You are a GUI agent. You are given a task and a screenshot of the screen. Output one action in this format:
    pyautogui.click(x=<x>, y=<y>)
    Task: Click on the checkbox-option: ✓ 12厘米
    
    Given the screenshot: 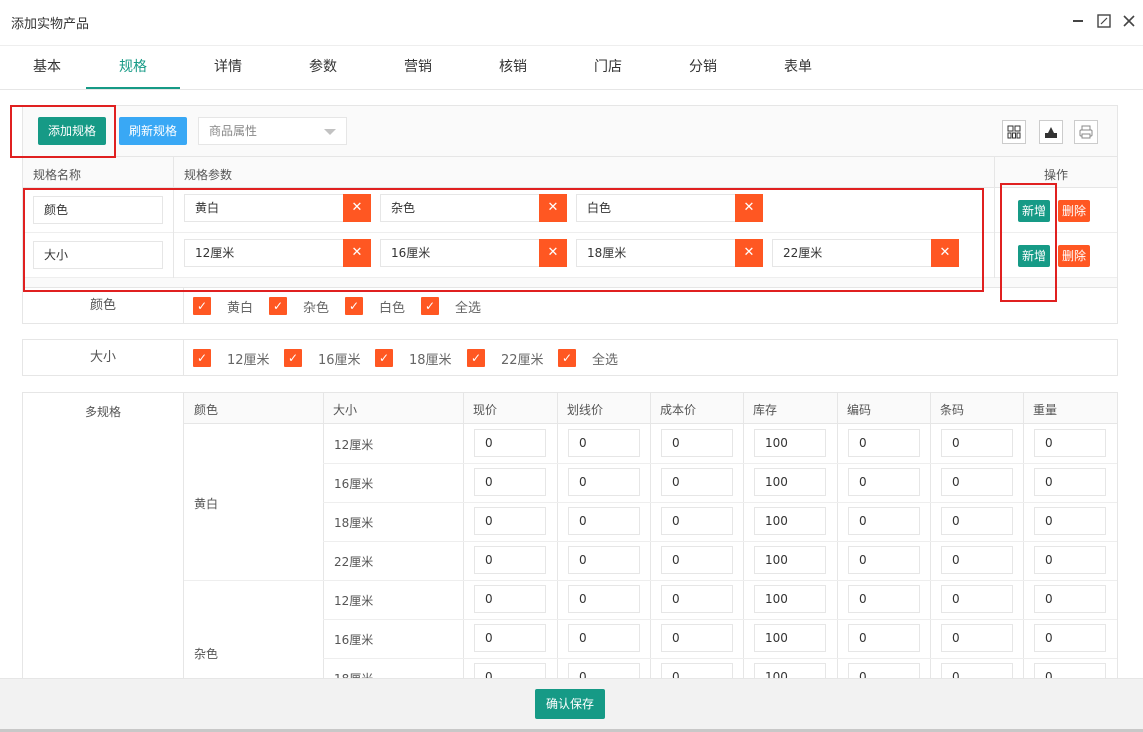 What is the action you would take?
    pyautogui.click(x=231, y=358)
    